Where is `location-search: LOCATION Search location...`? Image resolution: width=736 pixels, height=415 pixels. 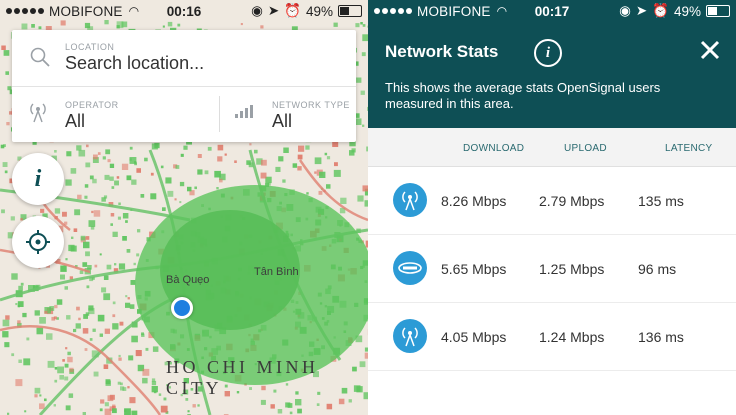 location-search: LOCATION Search location... is located at coordinates (184, 58).